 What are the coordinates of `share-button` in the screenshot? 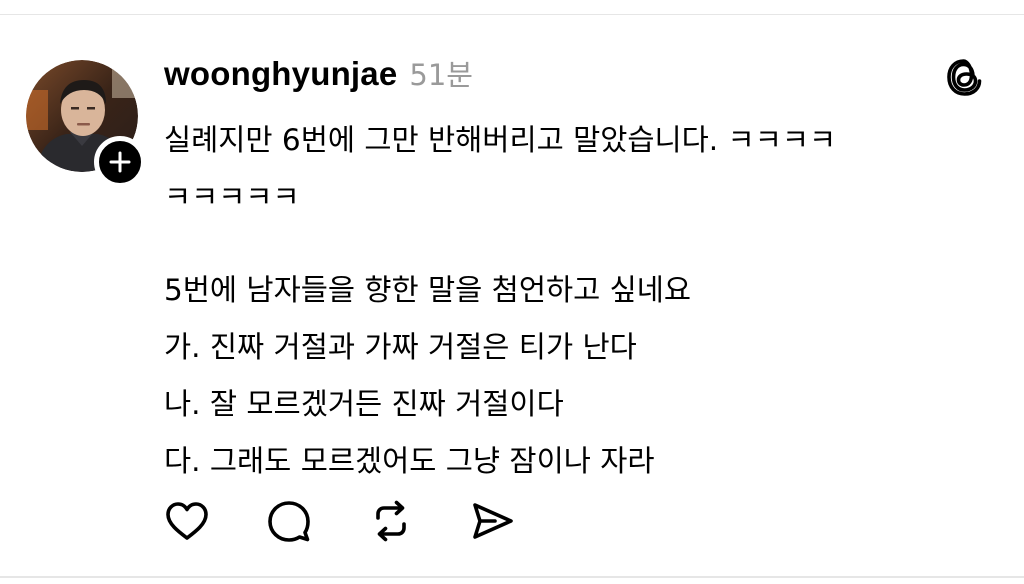 It's located at (493, 521).